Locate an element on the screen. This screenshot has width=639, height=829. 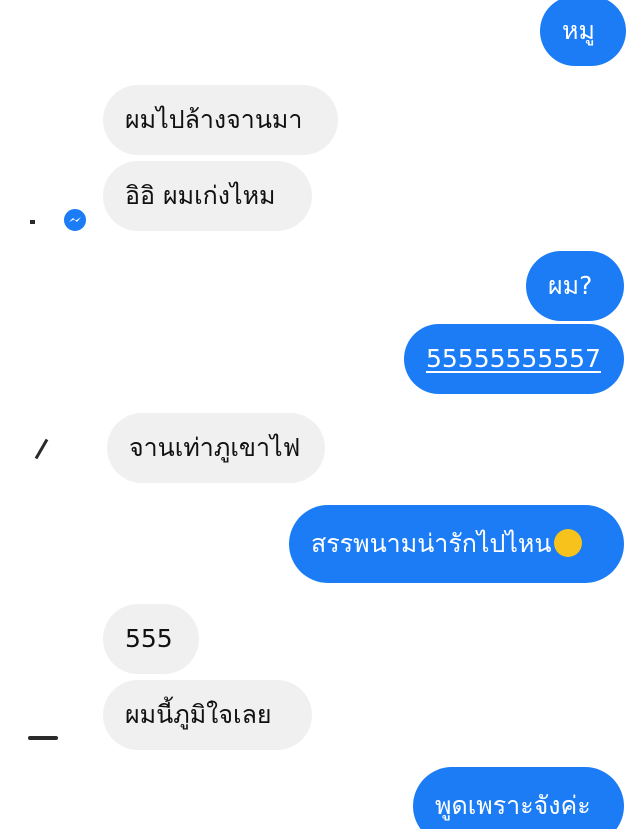
messenger-icon is located at coordinates (75, 220).